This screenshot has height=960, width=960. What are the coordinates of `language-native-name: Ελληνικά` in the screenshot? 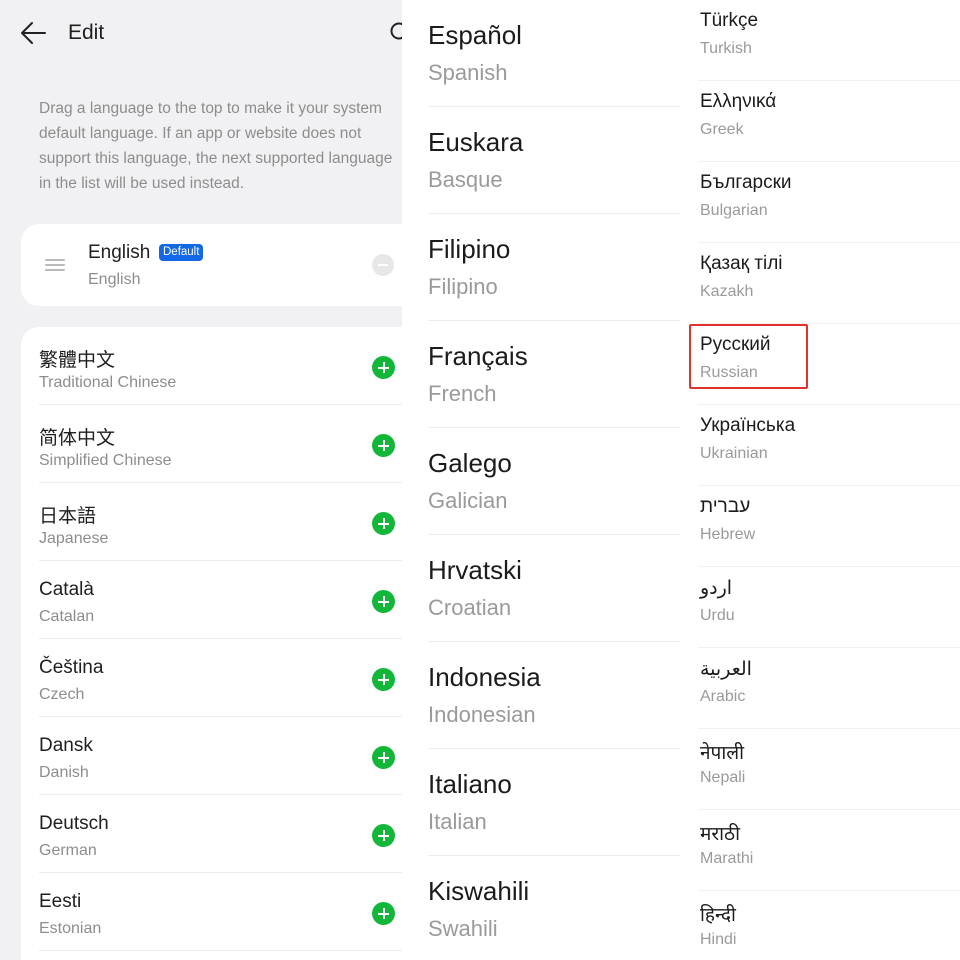 It's located at (738, 101).